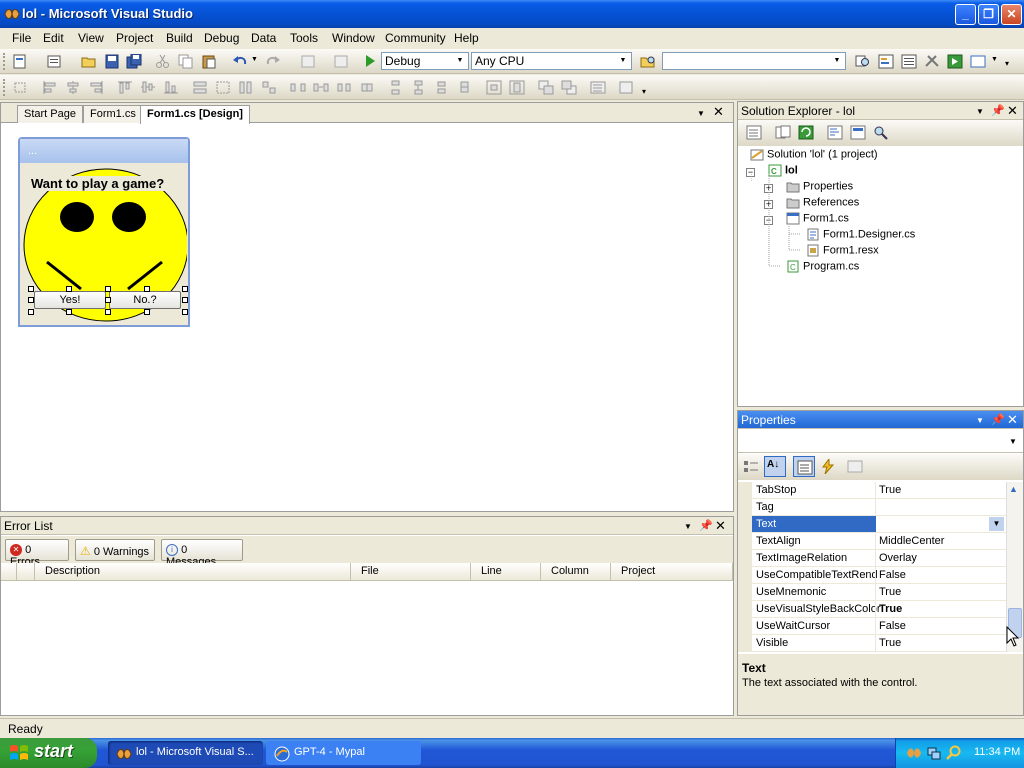  I want to click on column-header-project: Project, so click(672, 572).